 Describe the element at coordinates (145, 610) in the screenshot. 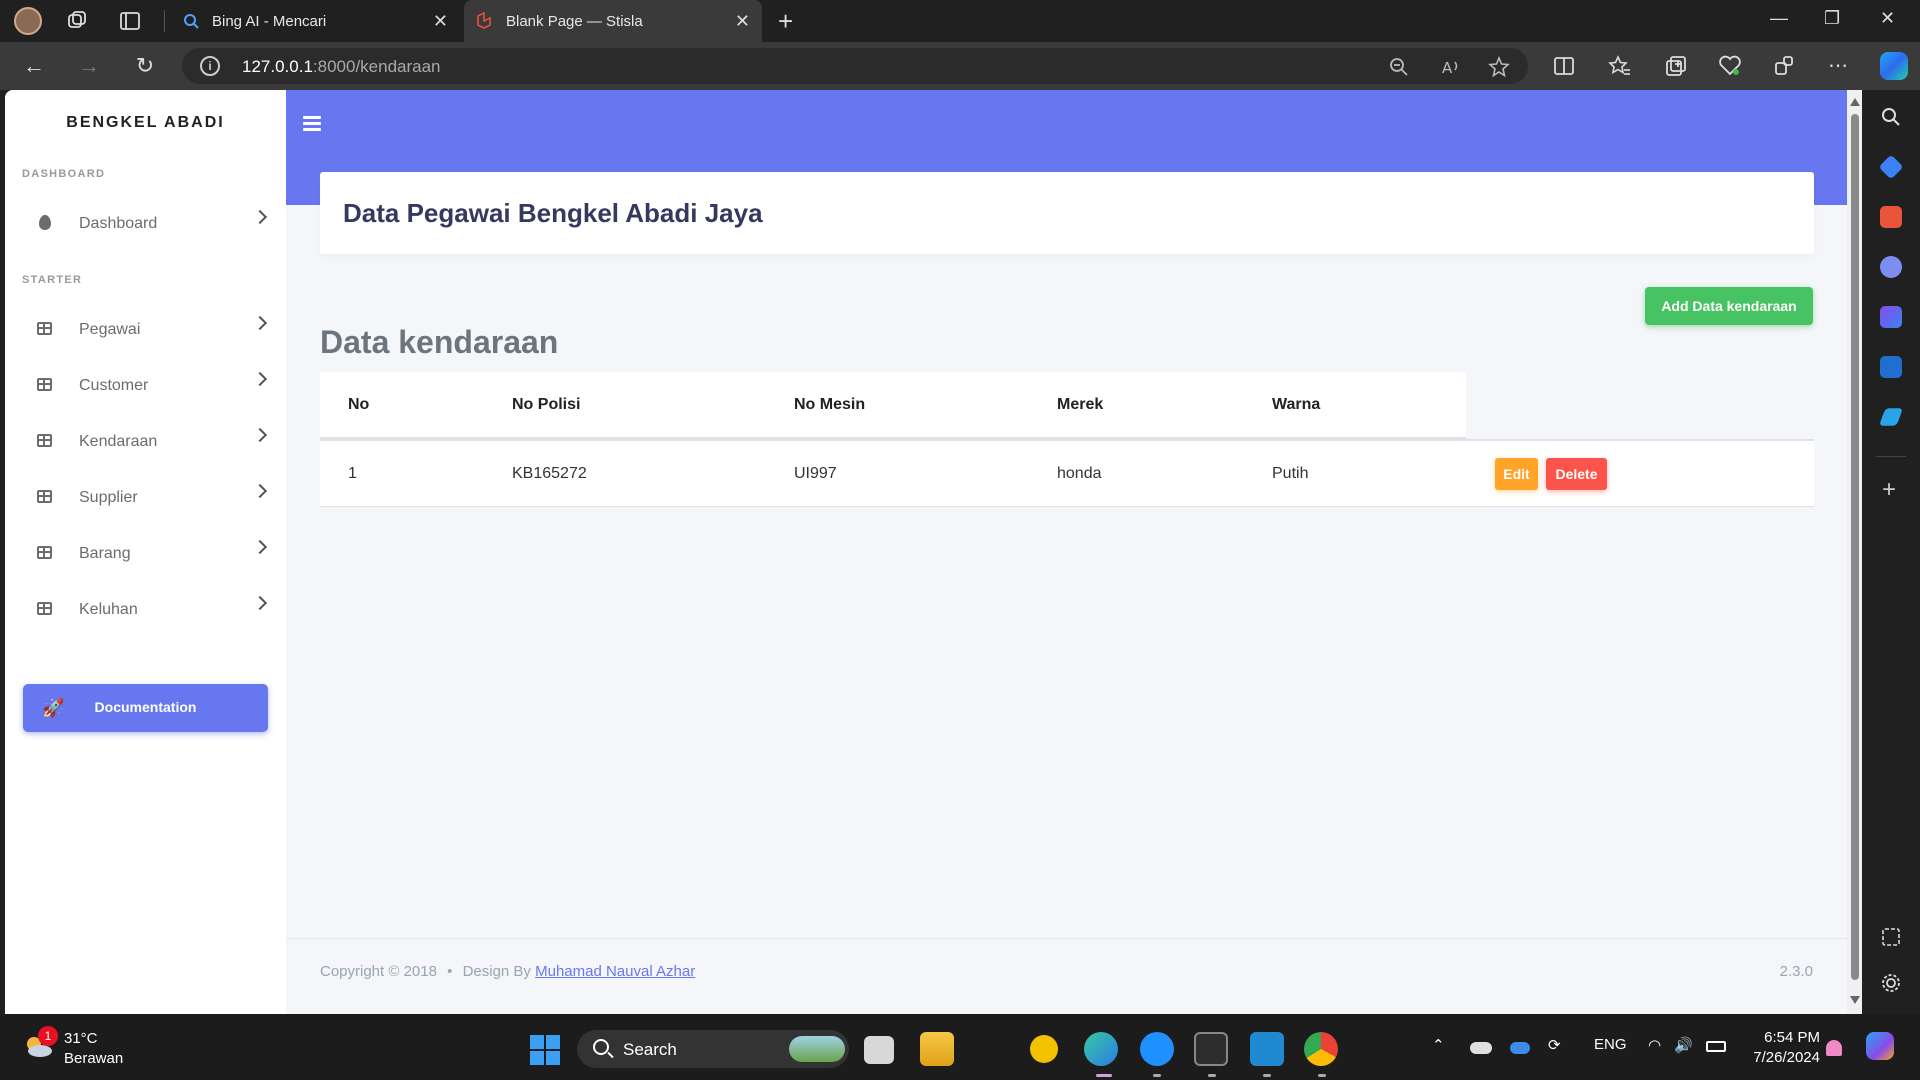

I see `sidebar-item-keluhan: Keluhan` at that location.